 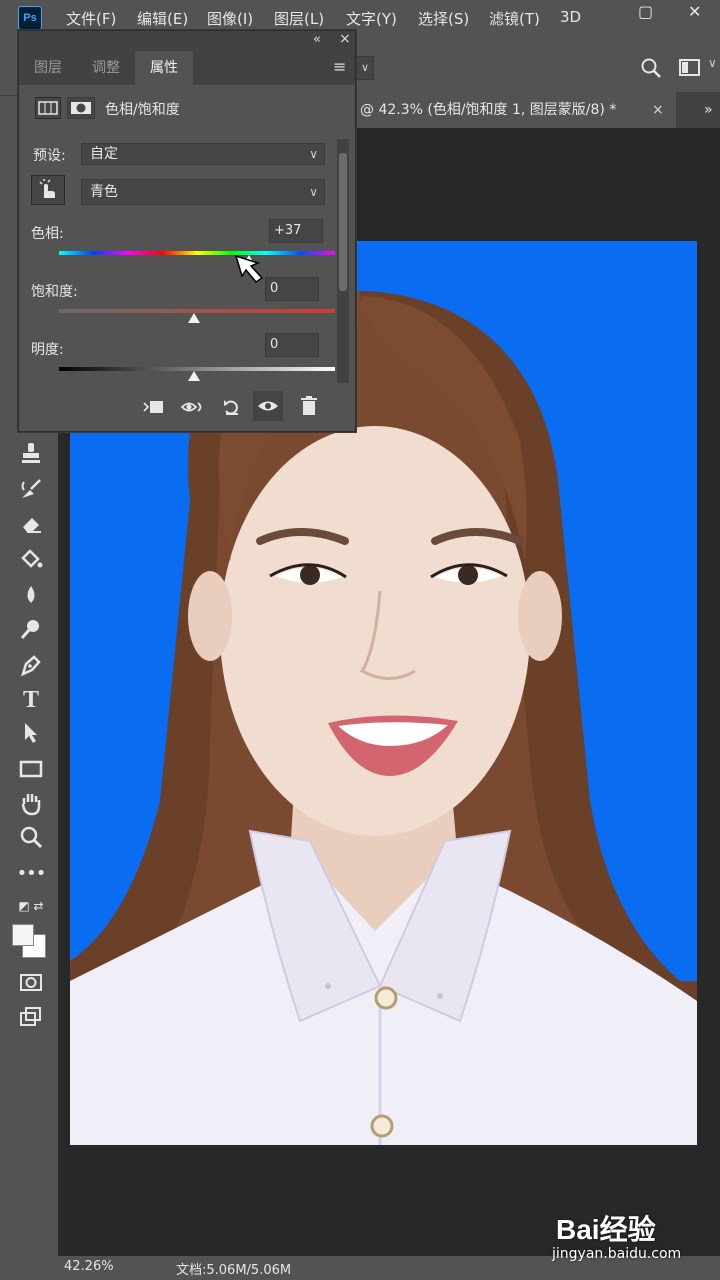 I want to click on adjustment-title: 色相/饱和度, so click(x=142, y=110).